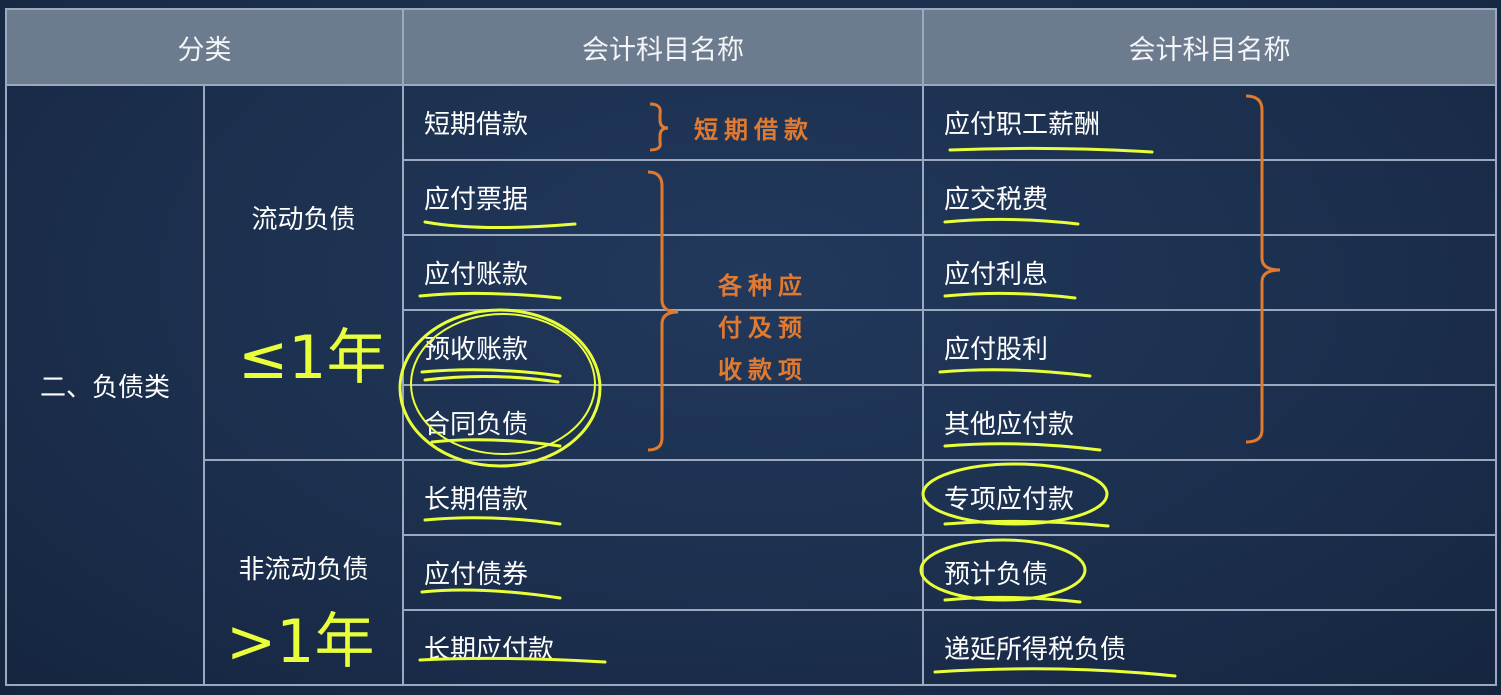 The height and width of the screenshot is (695, 1501). I want to click on header-row: 分类 会计科目名称 会计科目名称, so click(751, 47).